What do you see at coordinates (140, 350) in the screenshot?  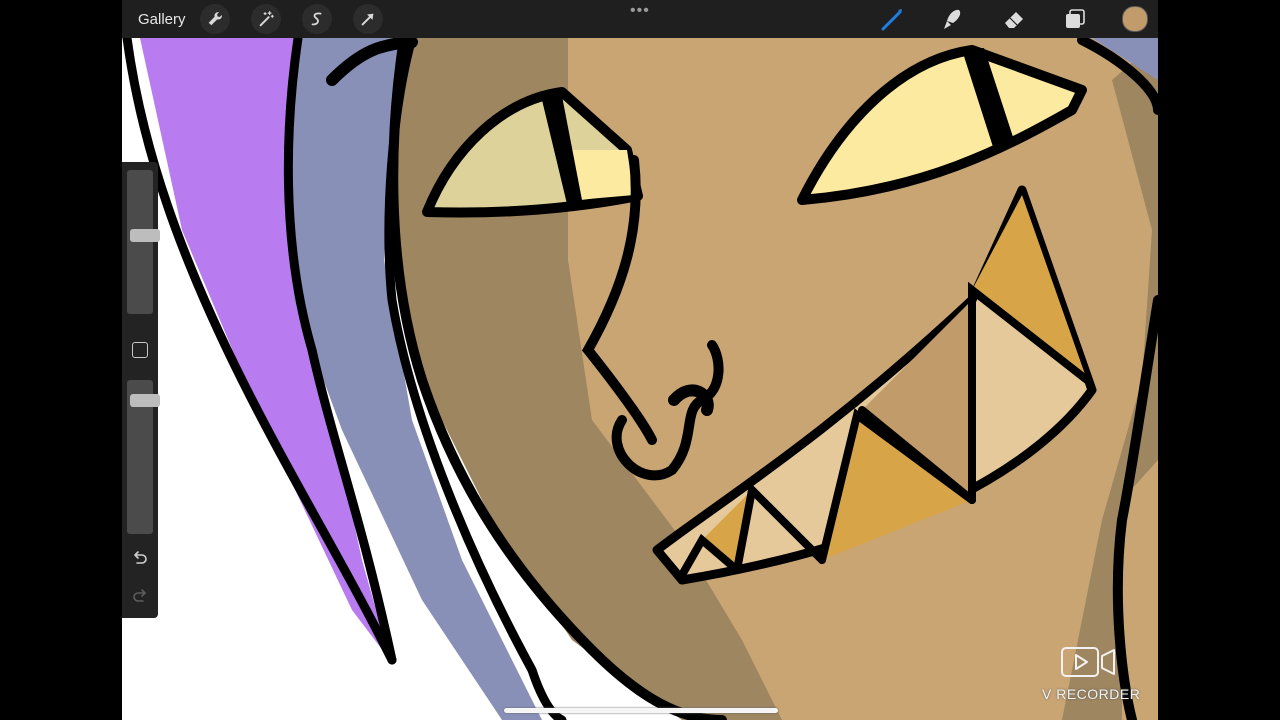 I see `modify-square-button` at bounding box center [140, 350].